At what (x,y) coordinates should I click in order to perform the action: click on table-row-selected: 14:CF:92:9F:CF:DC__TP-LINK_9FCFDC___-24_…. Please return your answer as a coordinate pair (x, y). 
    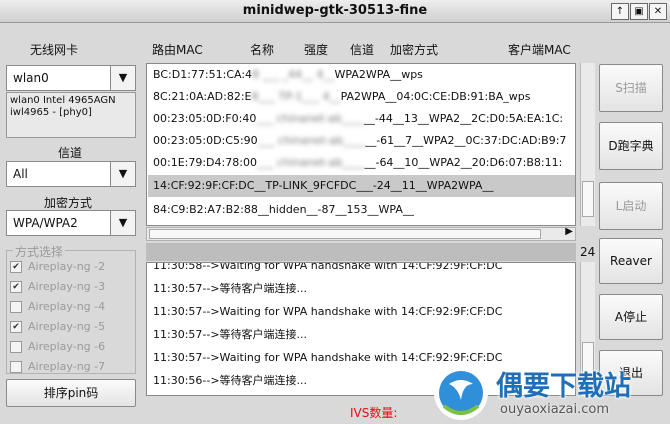
    Looking at the image, I should click on (361, 186).